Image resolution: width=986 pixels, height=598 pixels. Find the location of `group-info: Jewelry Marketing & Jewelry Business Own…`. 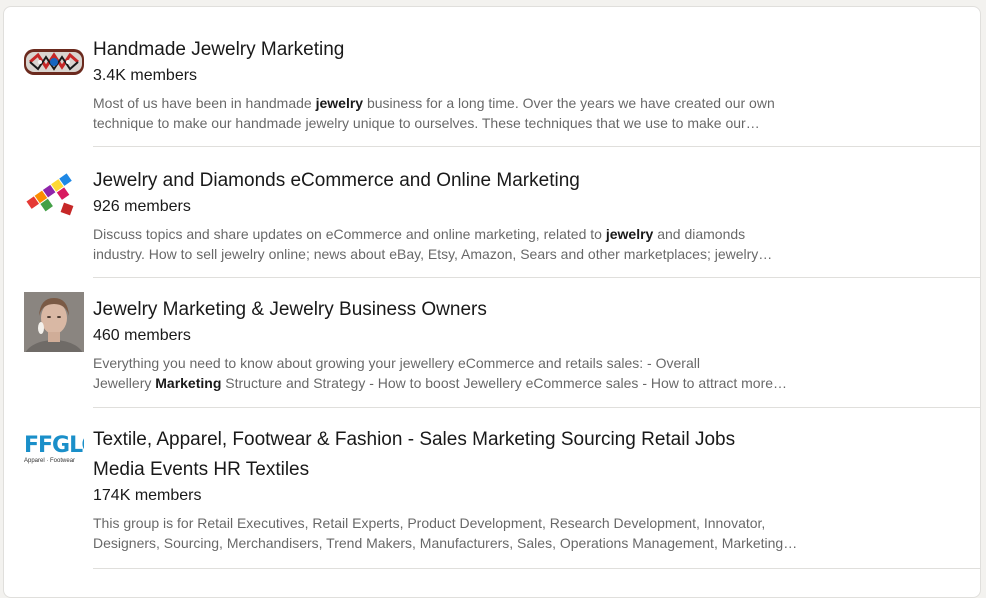

group-info: Jewelry Marketing & Jewelry Business Own… is located at coordinates (463, 344).